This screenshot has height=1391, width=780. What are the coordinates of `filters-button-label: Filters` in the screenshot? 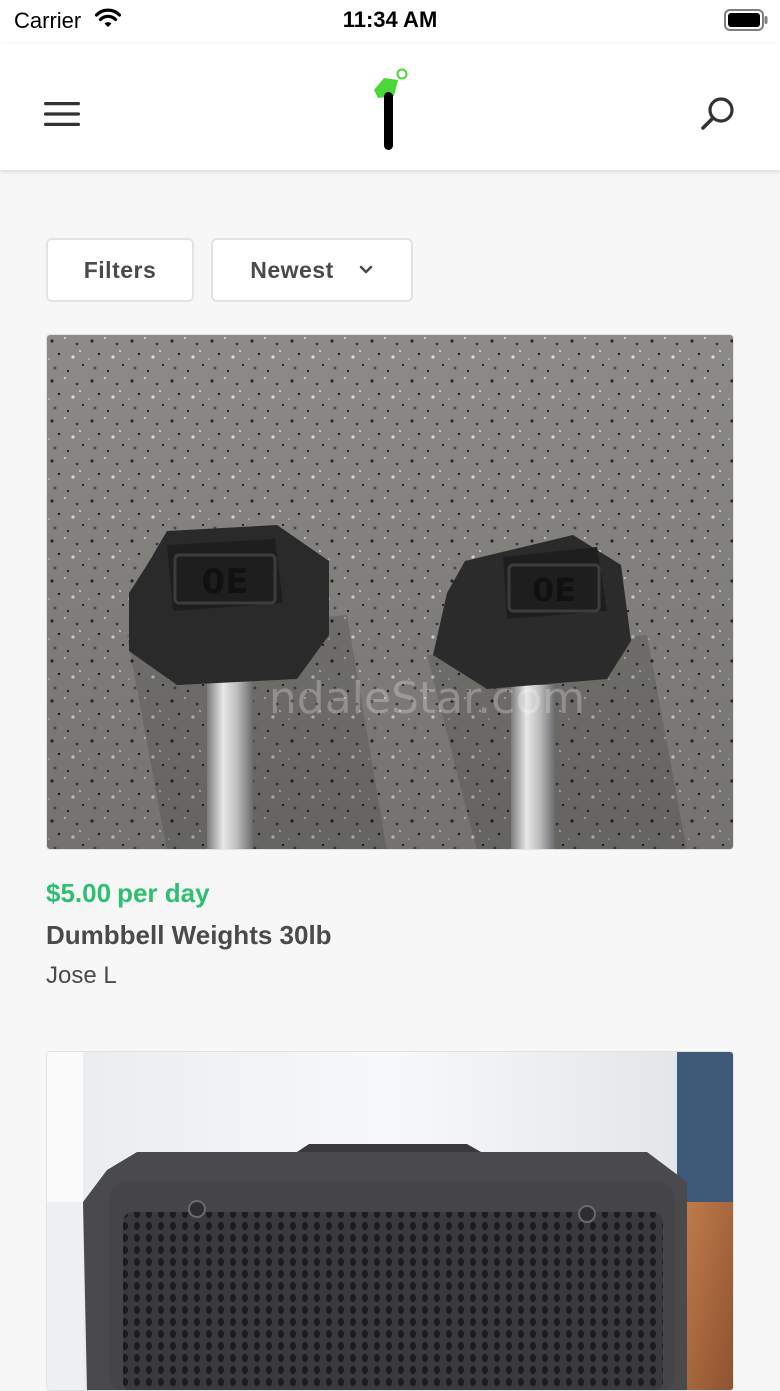 It's located at (120, 269).